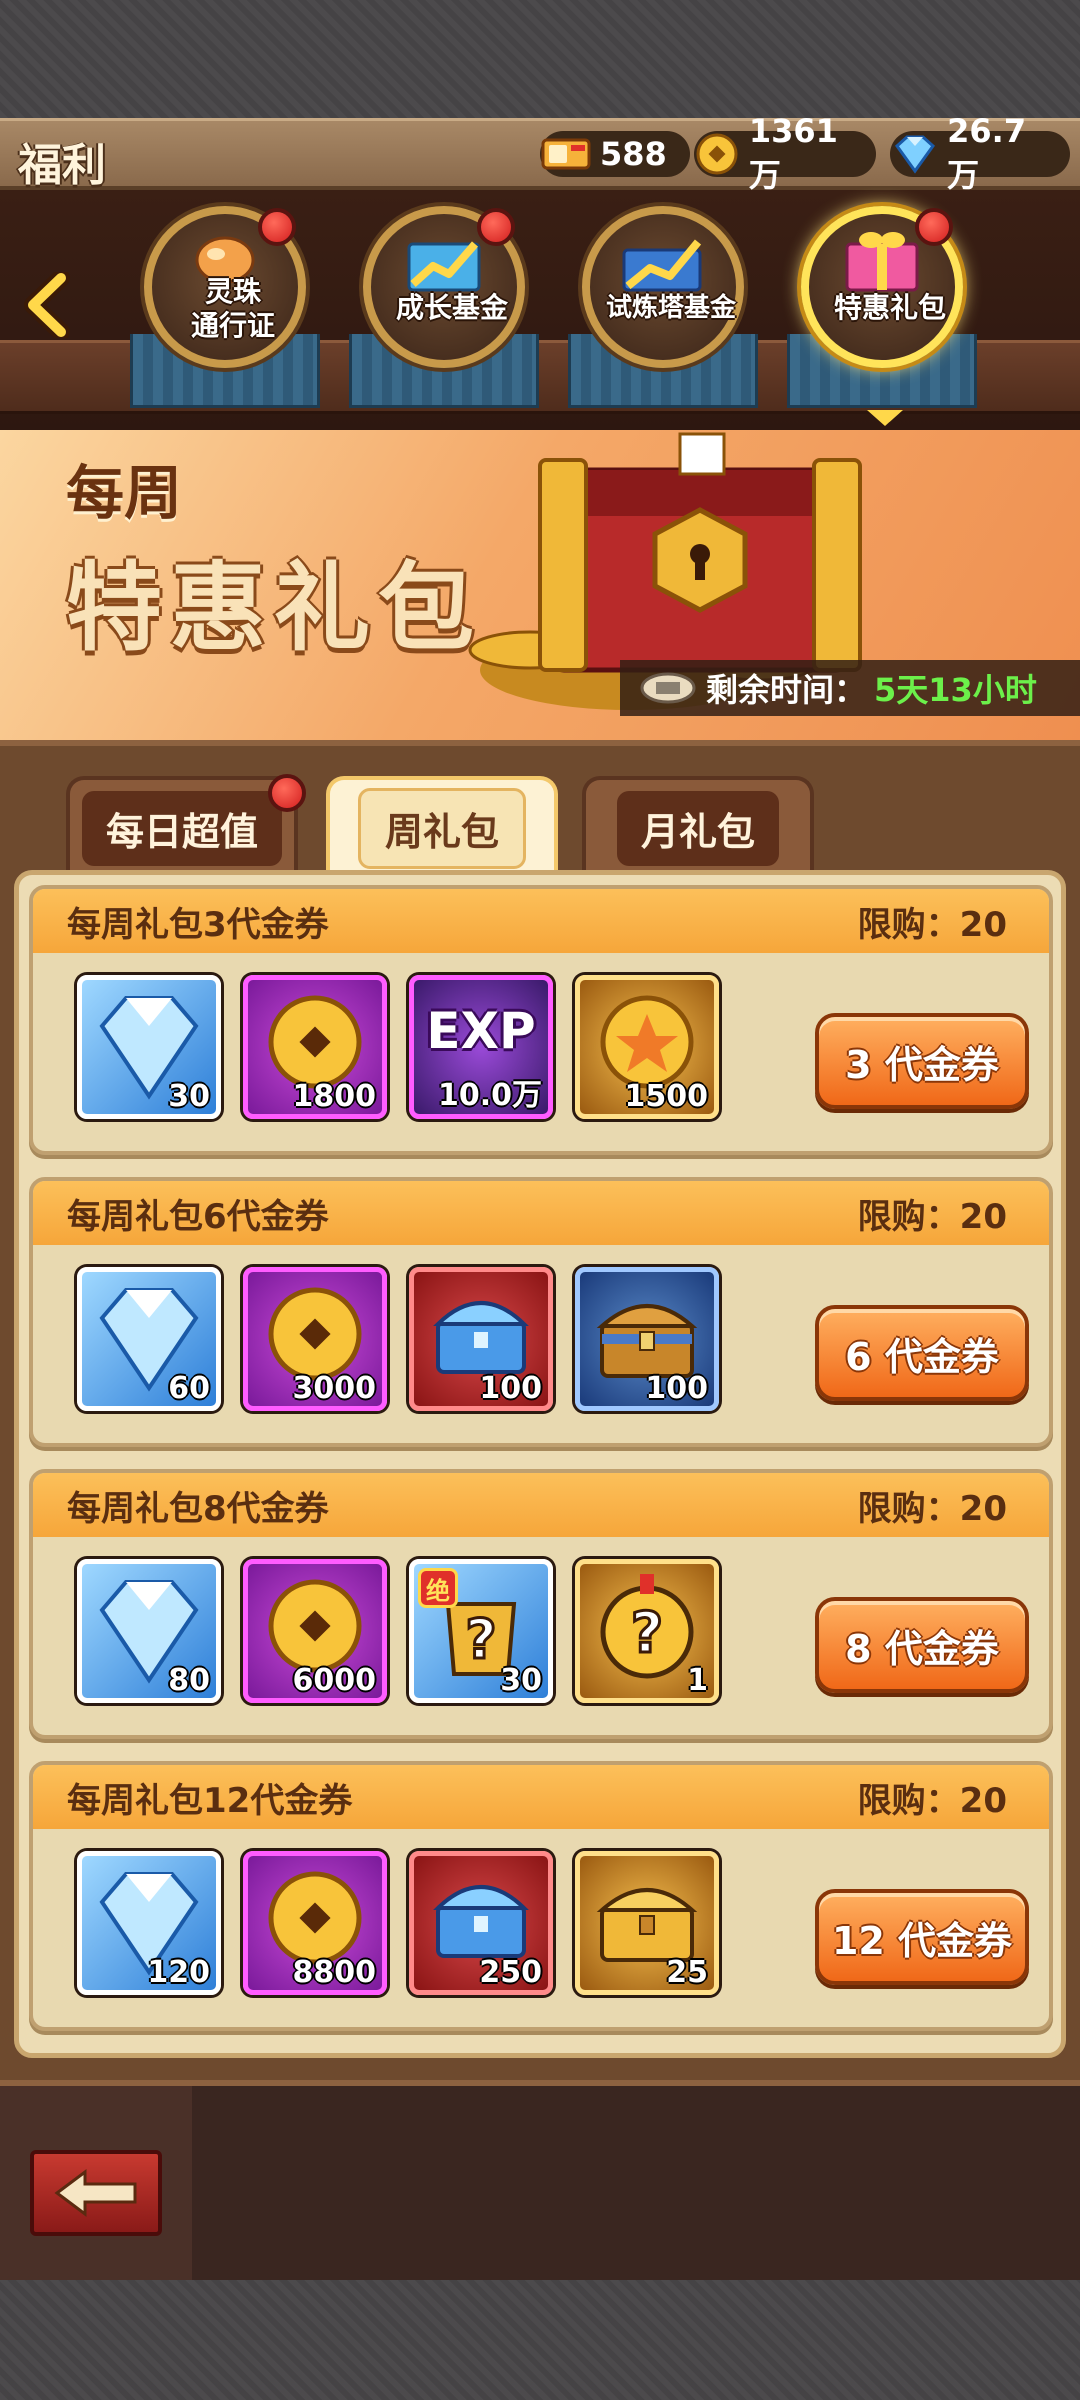  Describe the element at coordinates (489, 1095) in the screenshot. I see `item-quantity: 10.0万` at that location.